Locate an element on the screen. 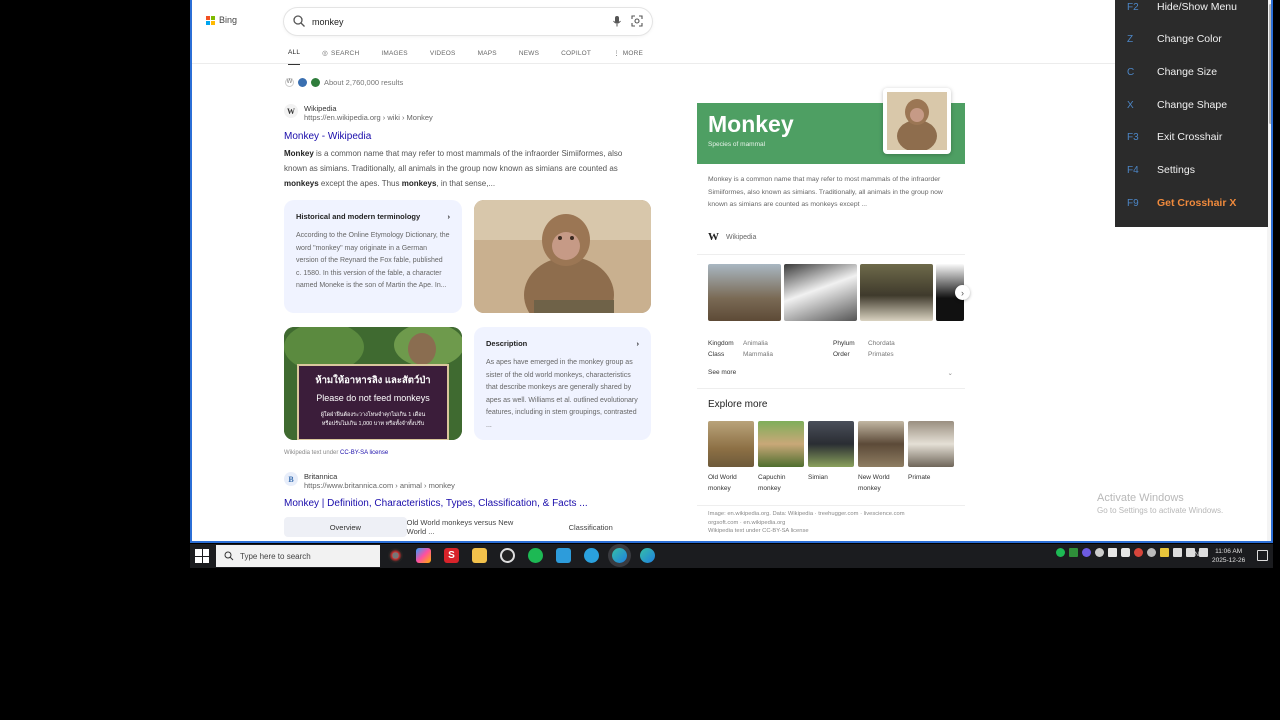 Image resolution: width=1280 pixels, height=720 pixels. tab-copilot: COPILOT is located at coordinates (576, 55).